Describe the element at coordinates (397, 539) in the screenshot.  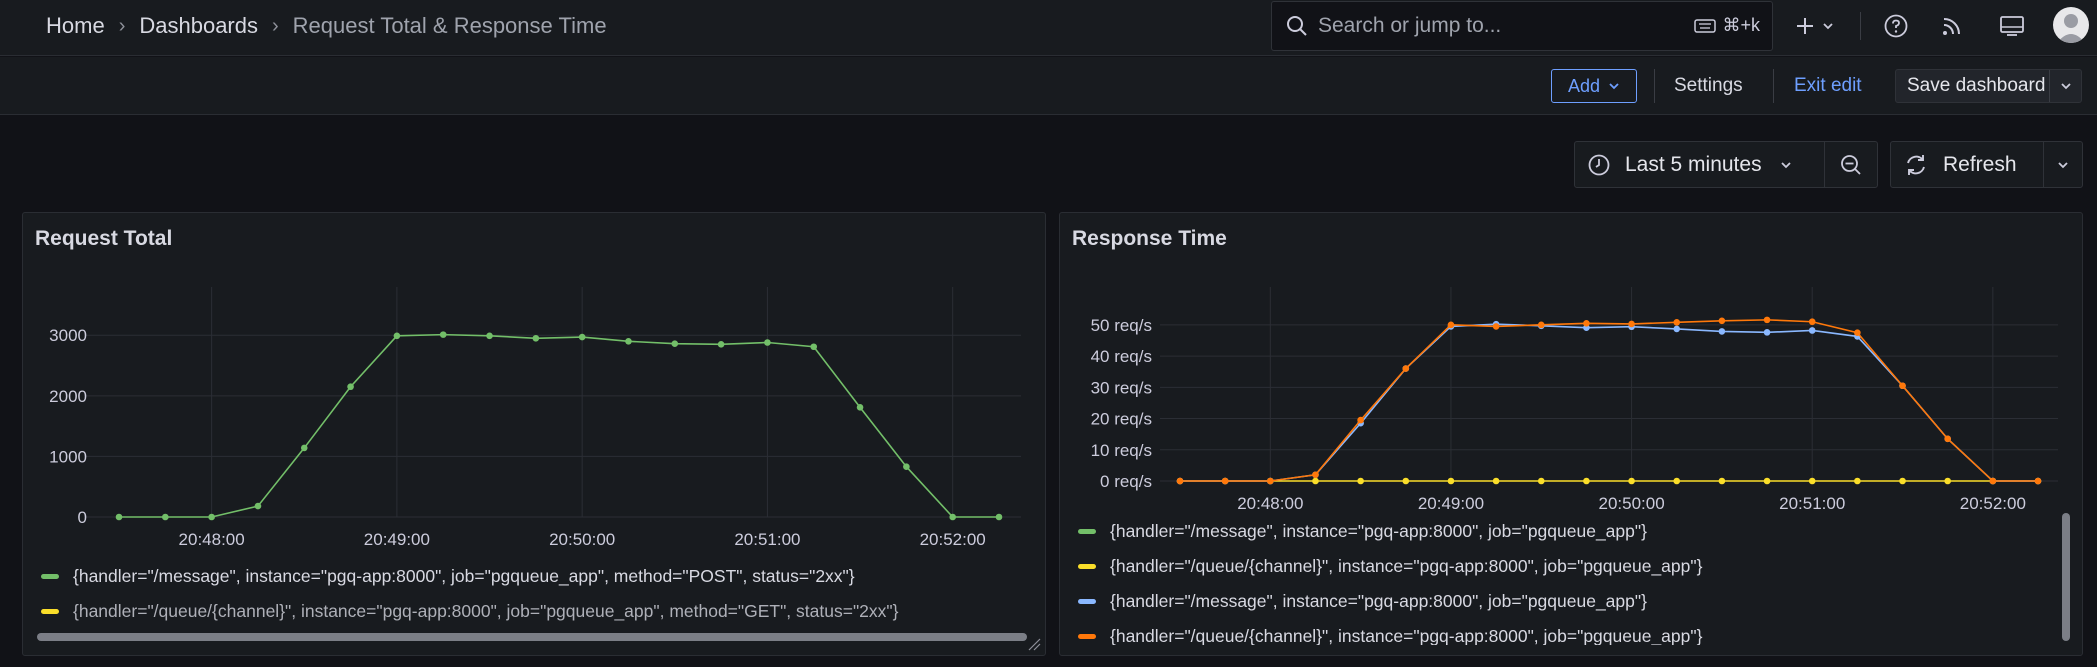
I see `x-tick-label: 20:49:00` at that location.